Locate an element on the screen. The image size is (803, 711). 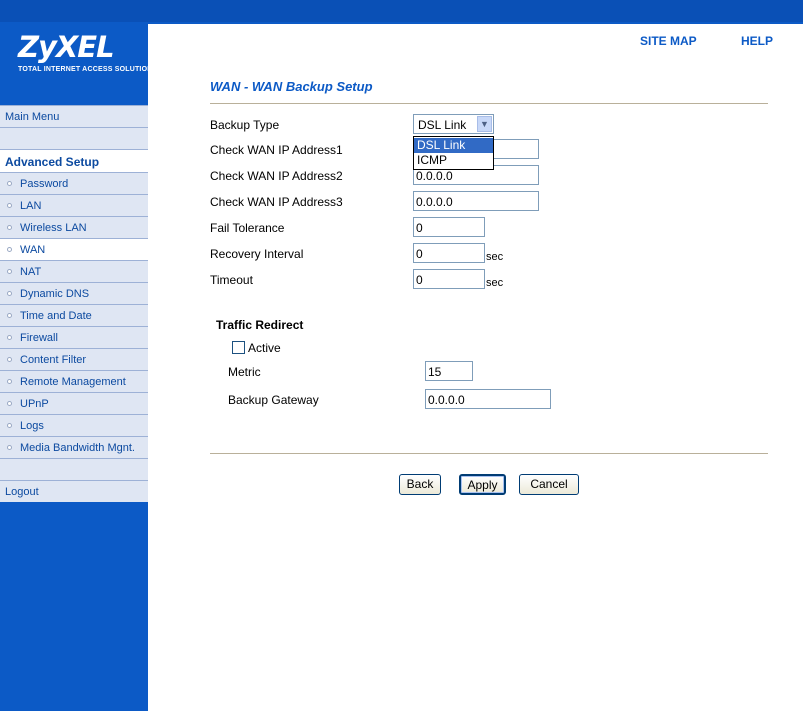
timeout-unit: sec is located at coordinates (495, 283).